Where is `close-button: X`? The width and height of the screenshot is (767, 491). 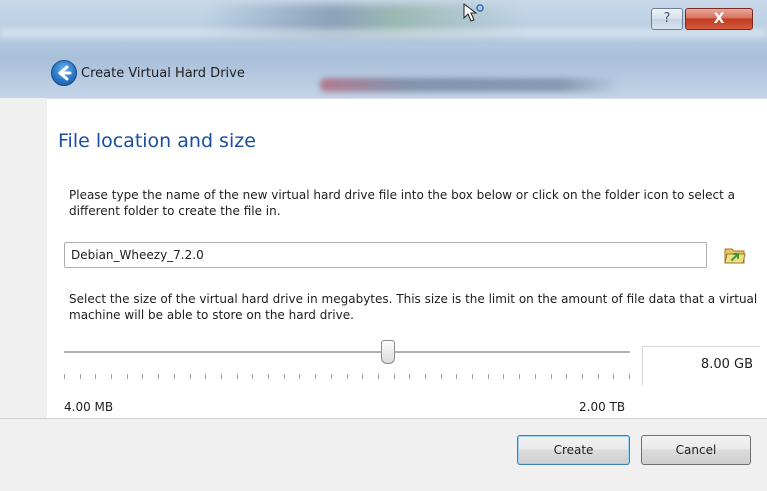
close-button: X is located at coordinates (719, 19).